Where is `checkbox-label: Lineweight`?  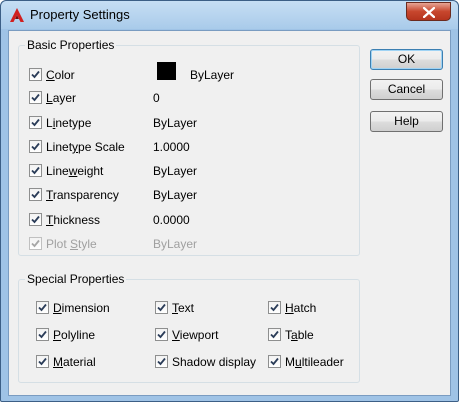
checkbox-label: Lineweight is located at coordinates (75, 171).